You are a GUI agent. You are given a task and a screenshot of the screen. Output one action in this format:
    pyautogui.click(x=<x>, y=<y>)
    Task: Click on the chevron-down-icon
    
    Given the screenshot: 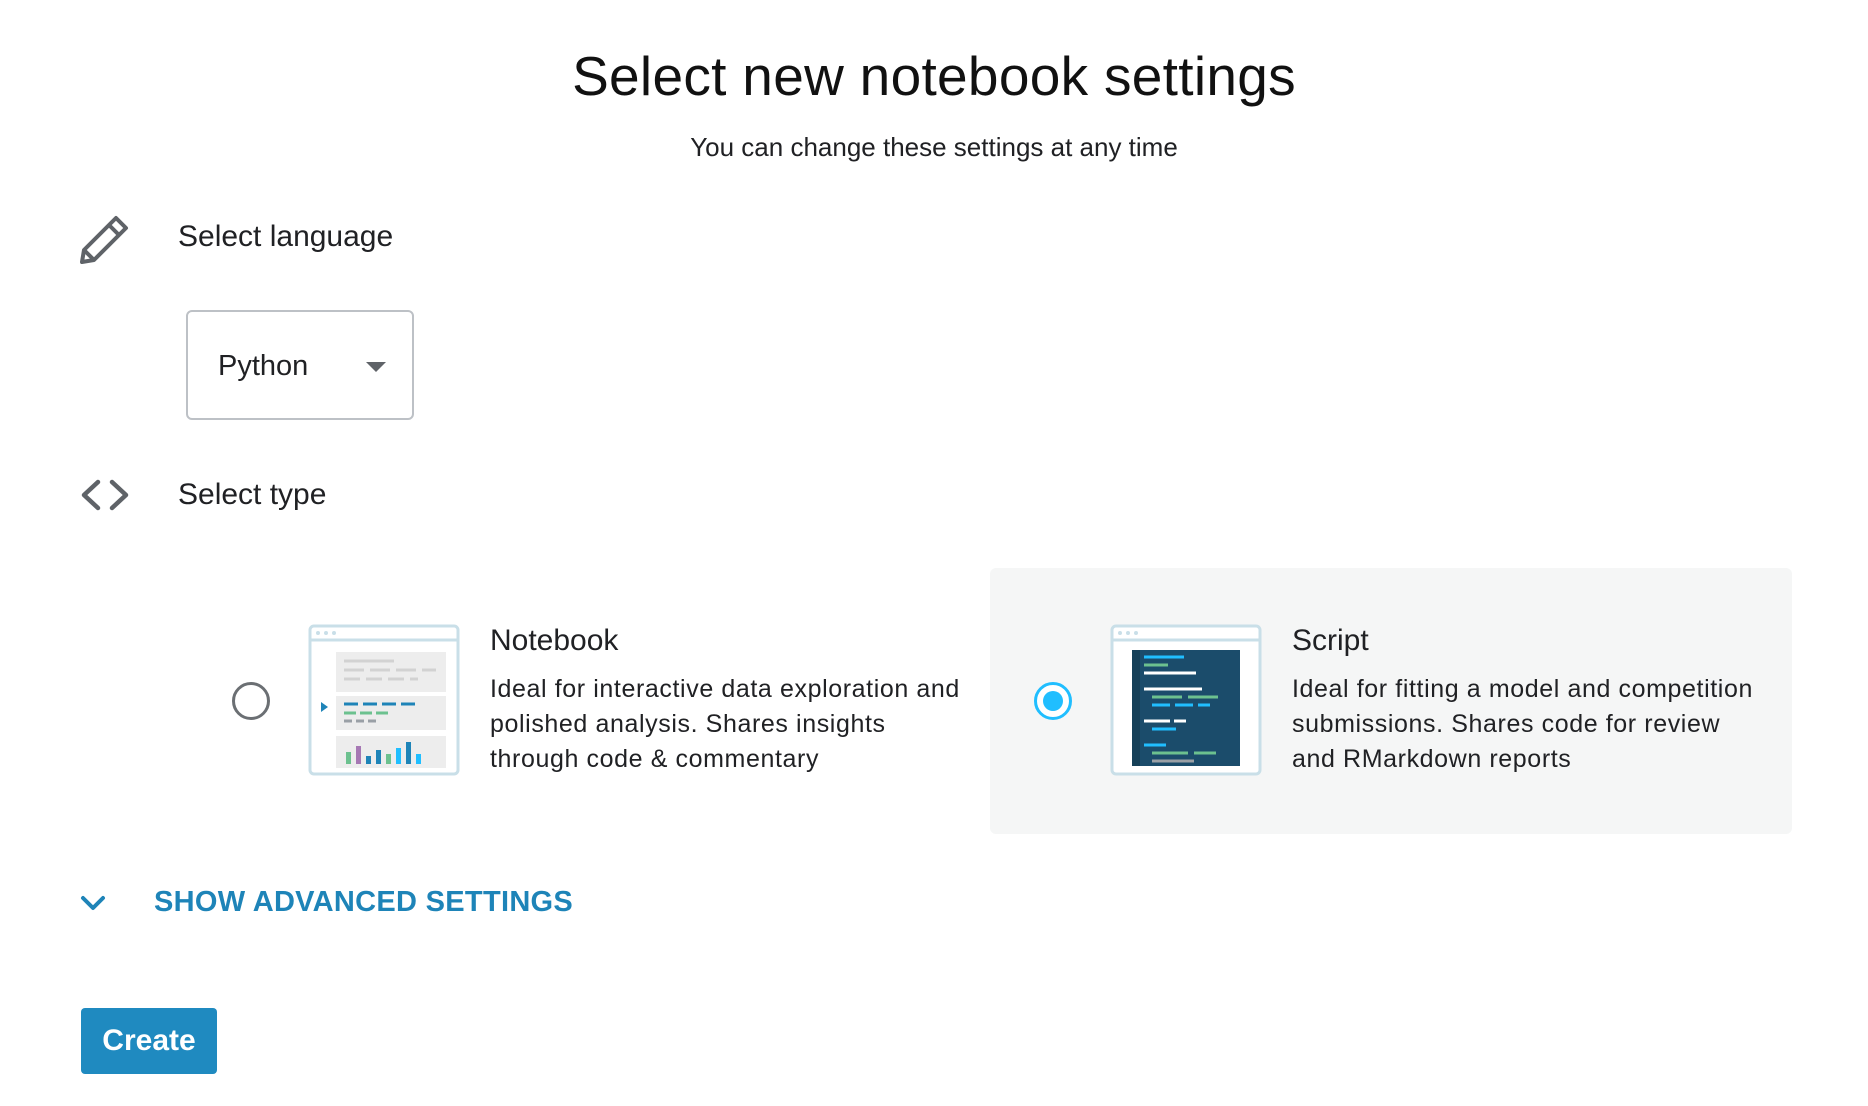 What is the action you would take?
    pyautogui.click(x=93, y=903)
    